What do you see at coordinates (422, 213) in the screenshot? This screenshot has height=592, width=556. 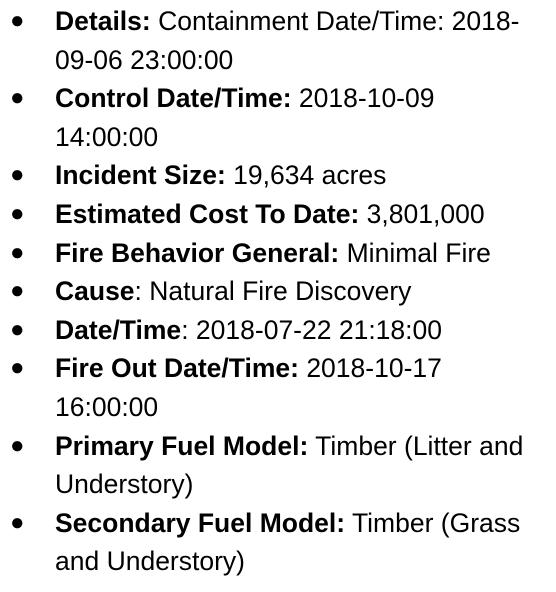 I see `item-value: 3,801,000` at bounding box center [422, 213].